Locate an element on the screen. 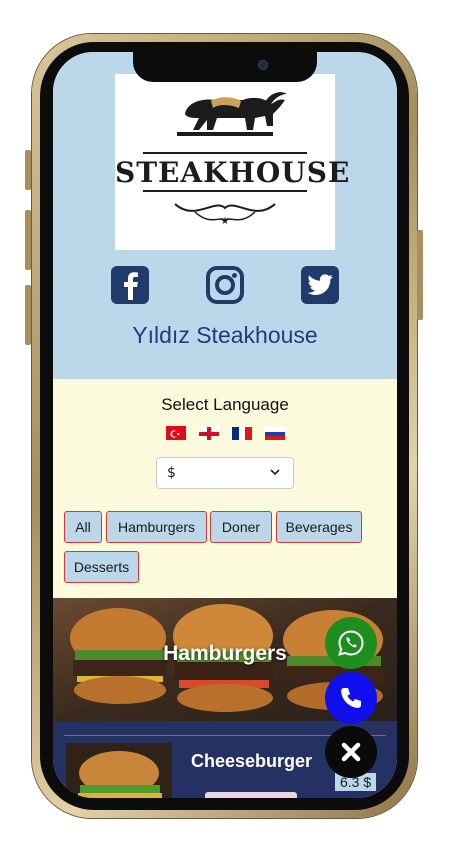 This screenshot has height=850, width=450. france-flag-icon is located at coordinates (242, 433).